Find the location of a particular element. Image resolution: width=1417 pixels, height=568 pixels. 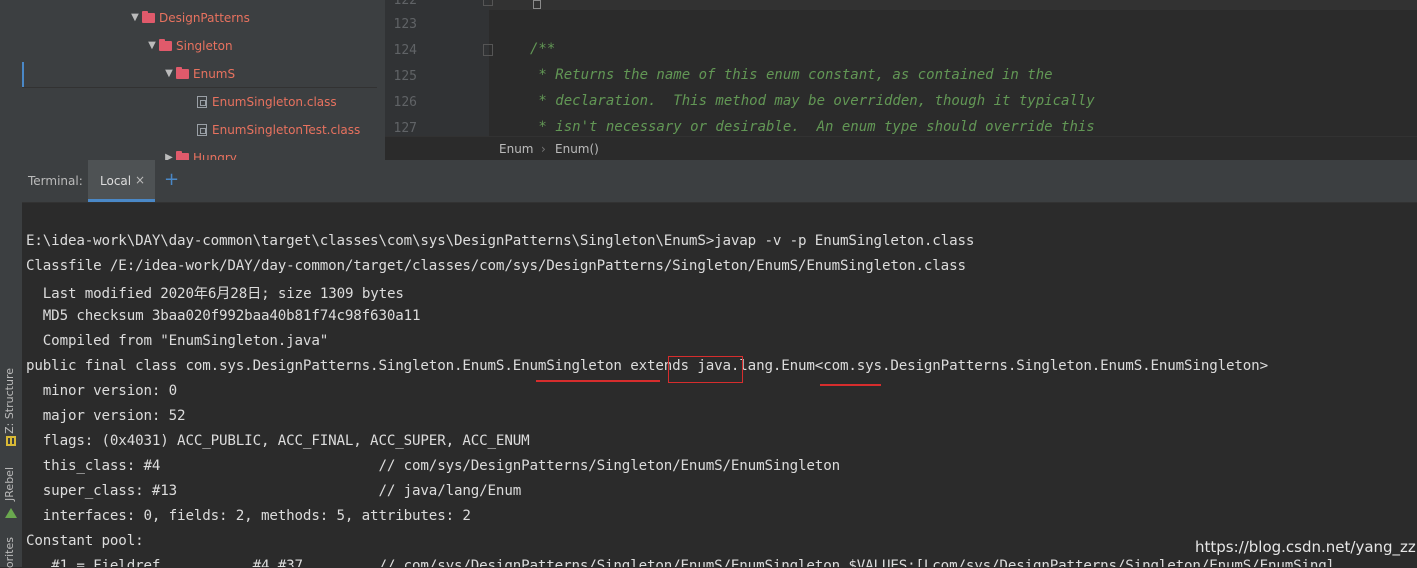

terminal-tab-bar: Terminal: Local × + is located at coordinates (719, 181).